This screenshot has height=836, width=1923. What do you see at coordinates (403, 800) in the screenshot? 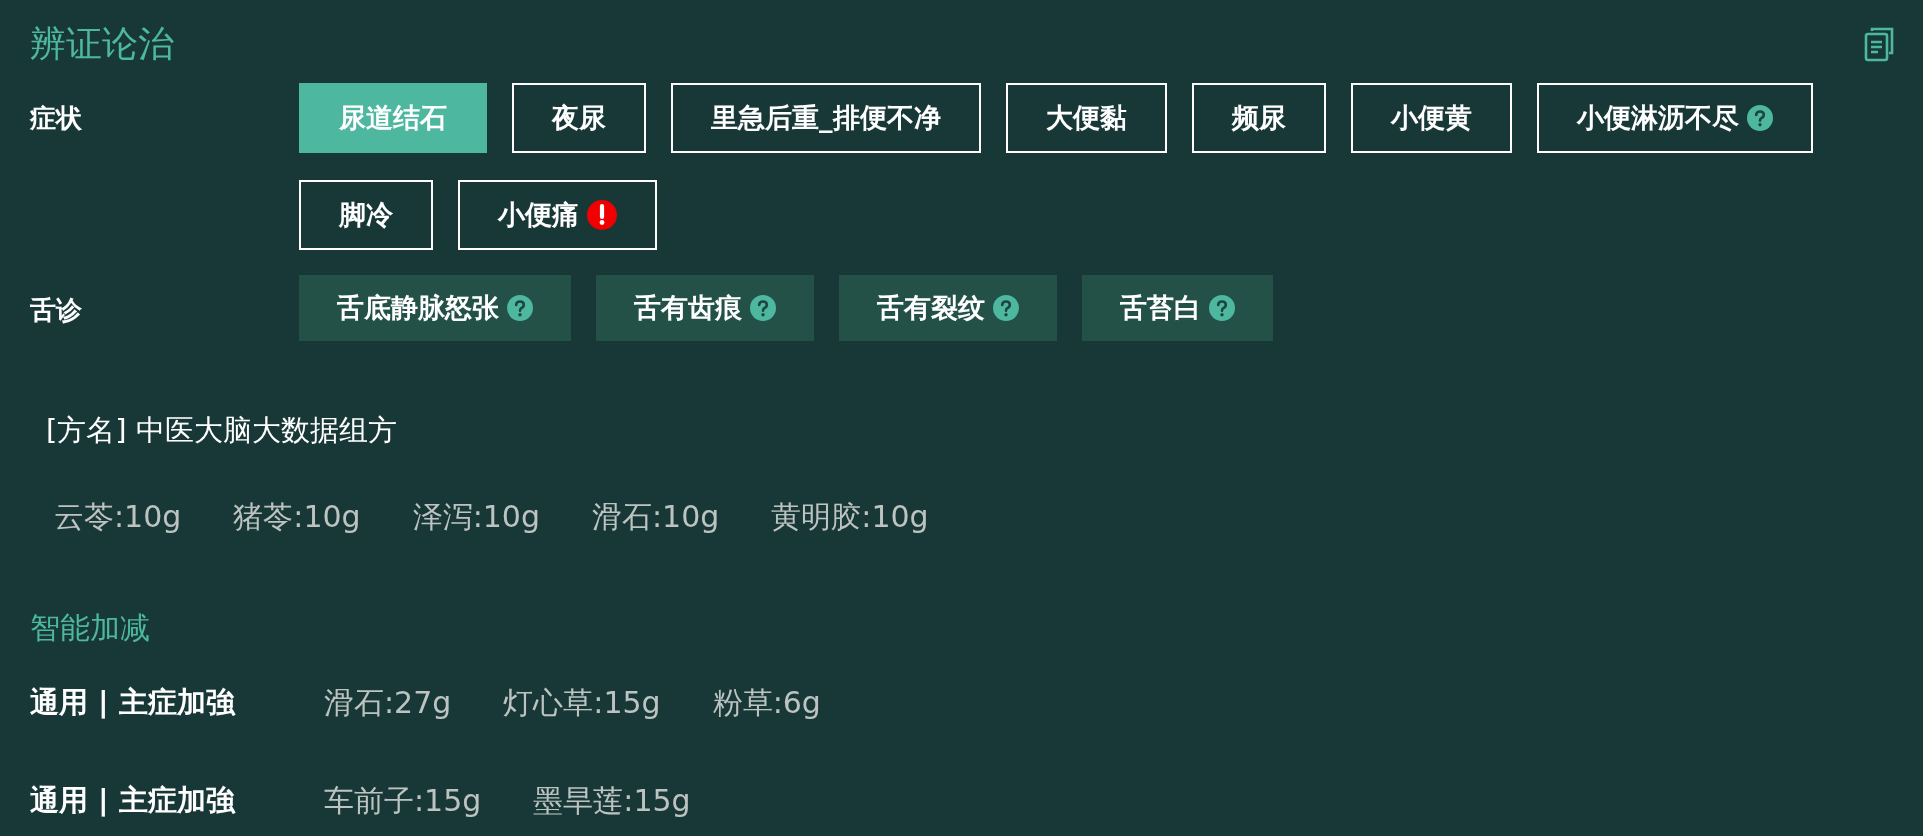
I see `herb-dose: 车前子:15g` at bounding box center [403, 800].